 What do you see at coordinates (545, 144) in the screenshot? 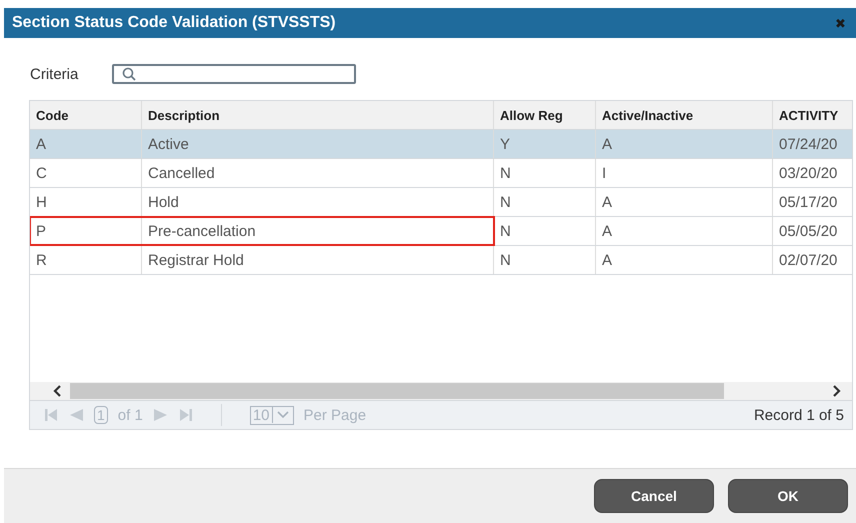
I see `table-cell: Y` at bounding box center [545, 144].